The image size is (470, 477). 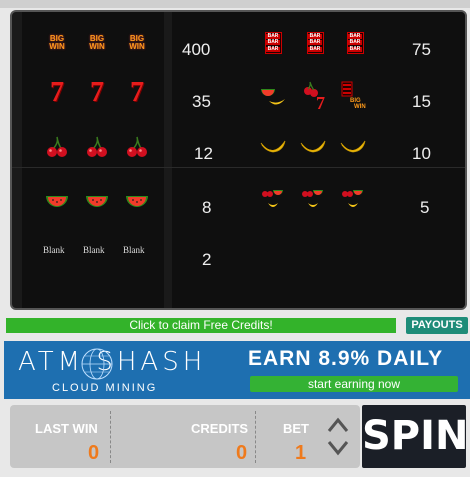 I want to click on bet-value: 1, so click(x=301, y=453).